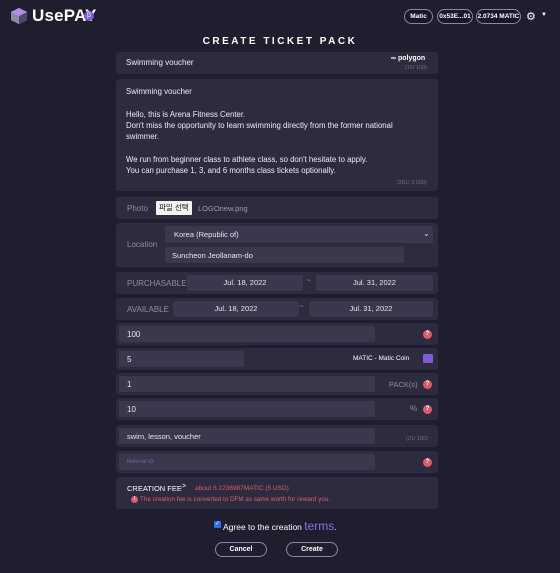 The image size is (560, 573). What do you see at coordinates (247, 384) in the screenshot?
I see `packs-input: 1` at bounding box center [247, 384].